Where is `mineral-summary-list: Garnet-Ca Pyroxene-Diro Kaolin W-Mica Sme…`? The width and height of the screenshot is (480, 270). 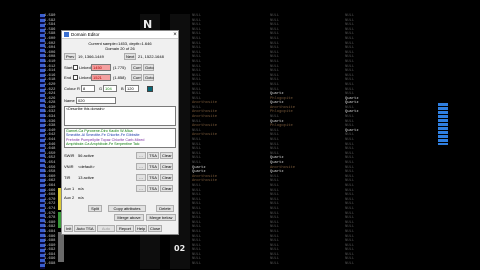
mineral-summary-list: Garnet-Ca Pyroxene-Diro Kaolin W-Mica Sme… is located at coordinates (120, 138).